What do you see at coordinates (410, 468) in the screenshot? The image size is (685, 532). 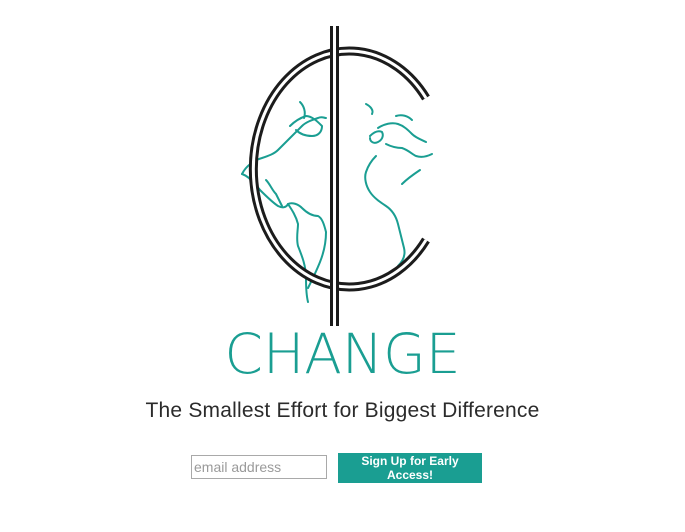 I see `signup-button: Sign Up for Early Access!` at bounding box center [410, 468].